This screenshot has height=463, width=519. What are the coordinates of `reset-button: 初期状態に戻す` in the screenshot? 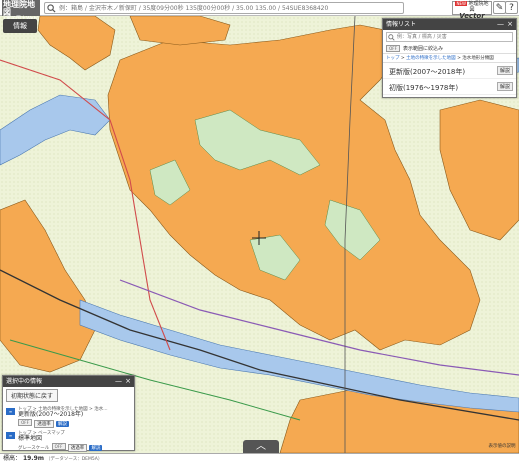 It's located at (32, 395).